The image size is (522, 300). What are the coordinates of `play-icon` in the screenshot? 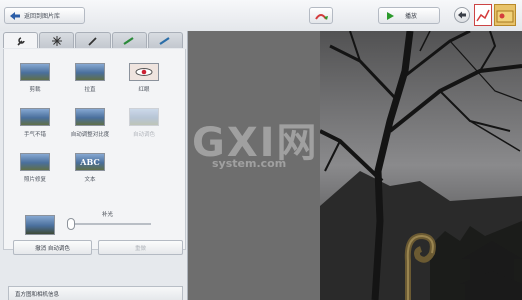 It's located at (390, 15).